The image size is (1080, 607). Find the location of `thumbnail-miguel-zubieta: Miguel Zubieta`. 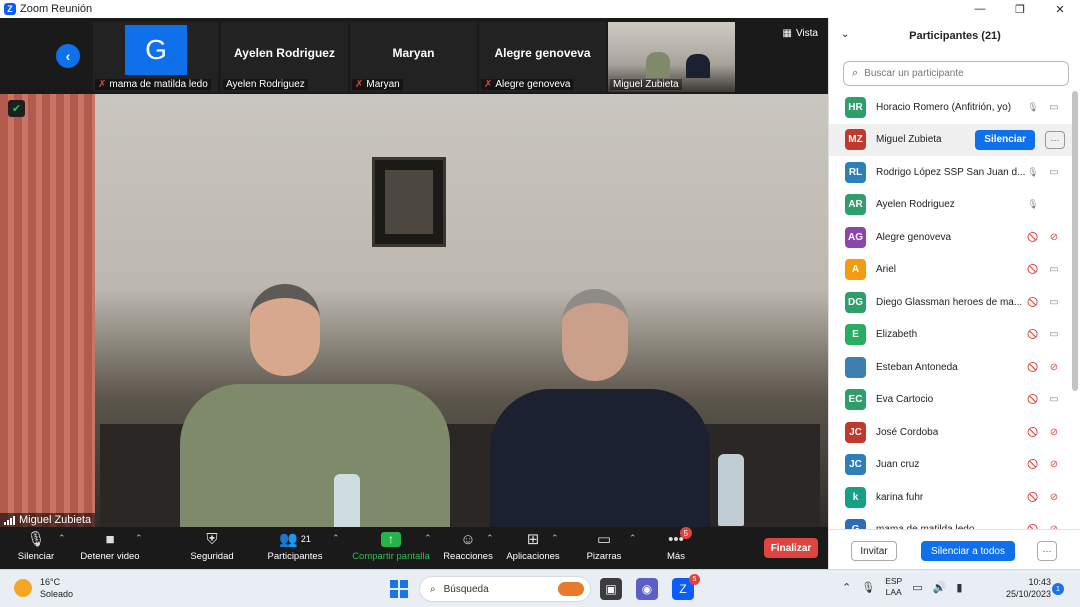

thumbnail-miguel-zubieta: Miguel Zubieta is located at coordinates (671, 57).